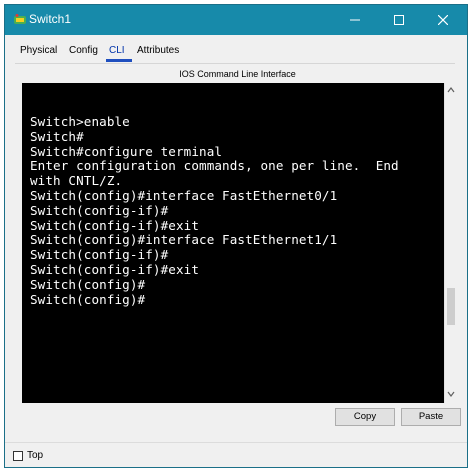 Image resolution: width=474 pixels, height=474 pixels. Describe the element at coordinates (83, 50) in the screenshot. I see `tab-config: Config` at that location.